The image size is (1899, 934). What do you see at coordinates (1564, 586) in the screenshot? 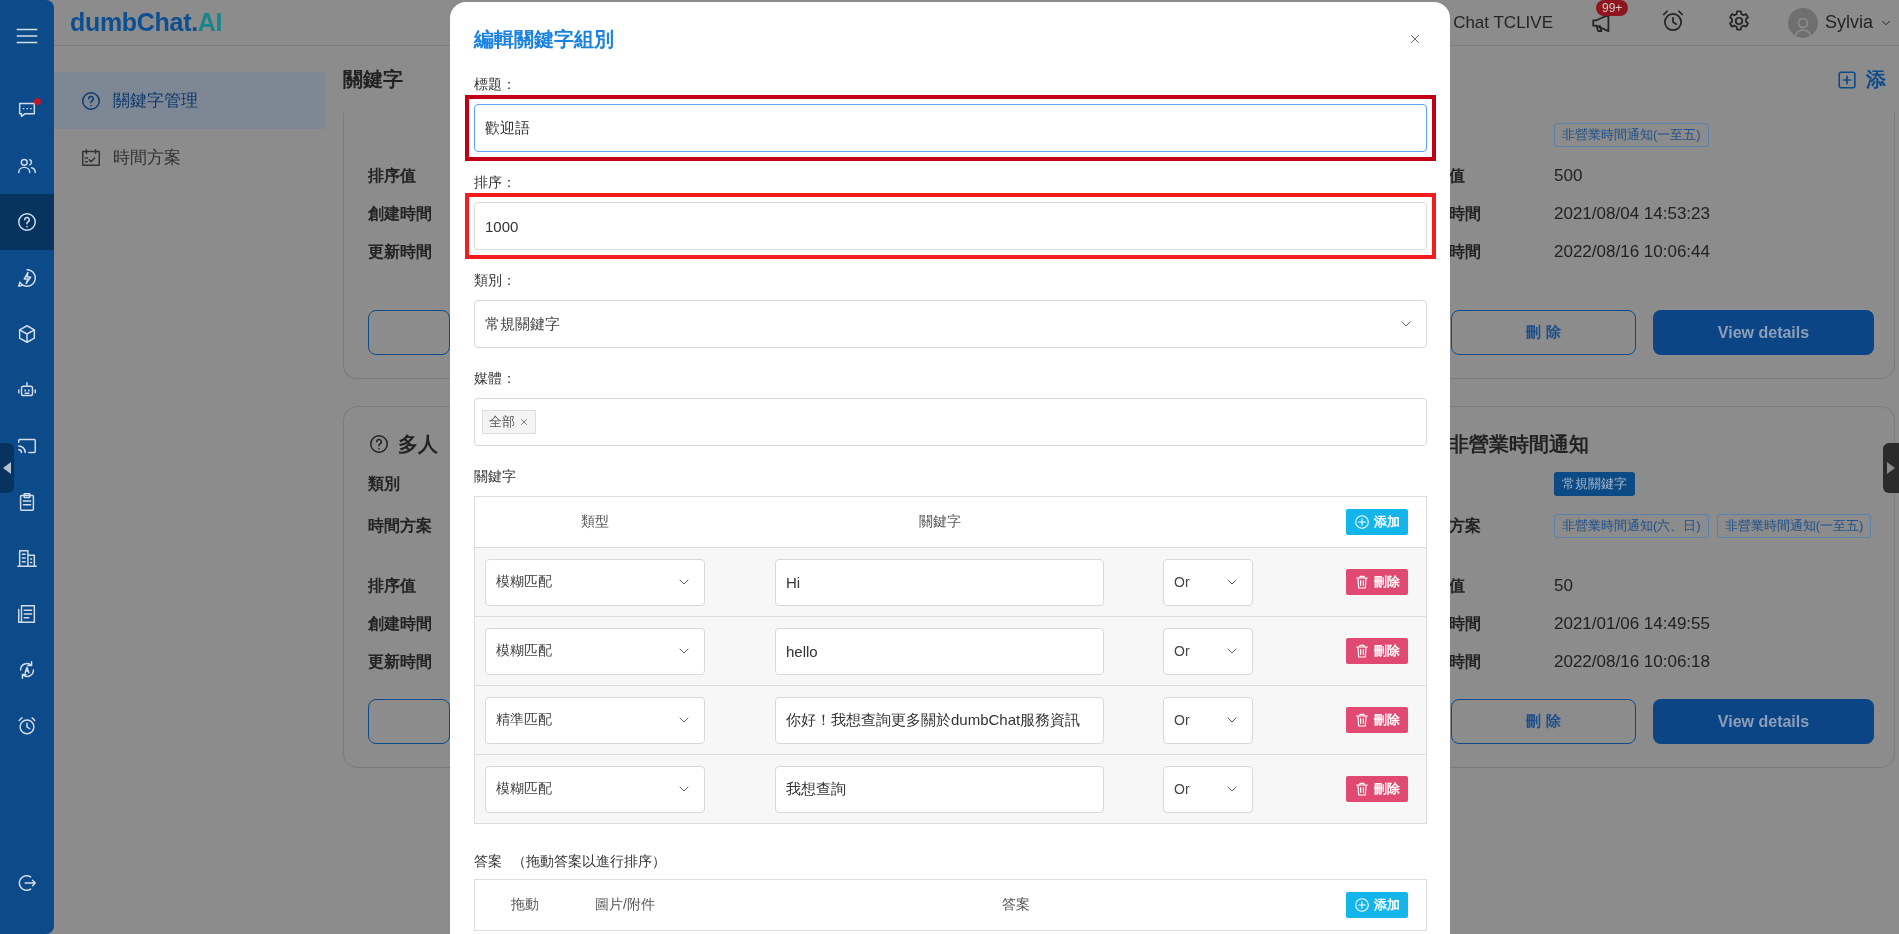
I see `field-value: 50` at bounding box center [1564, 586].